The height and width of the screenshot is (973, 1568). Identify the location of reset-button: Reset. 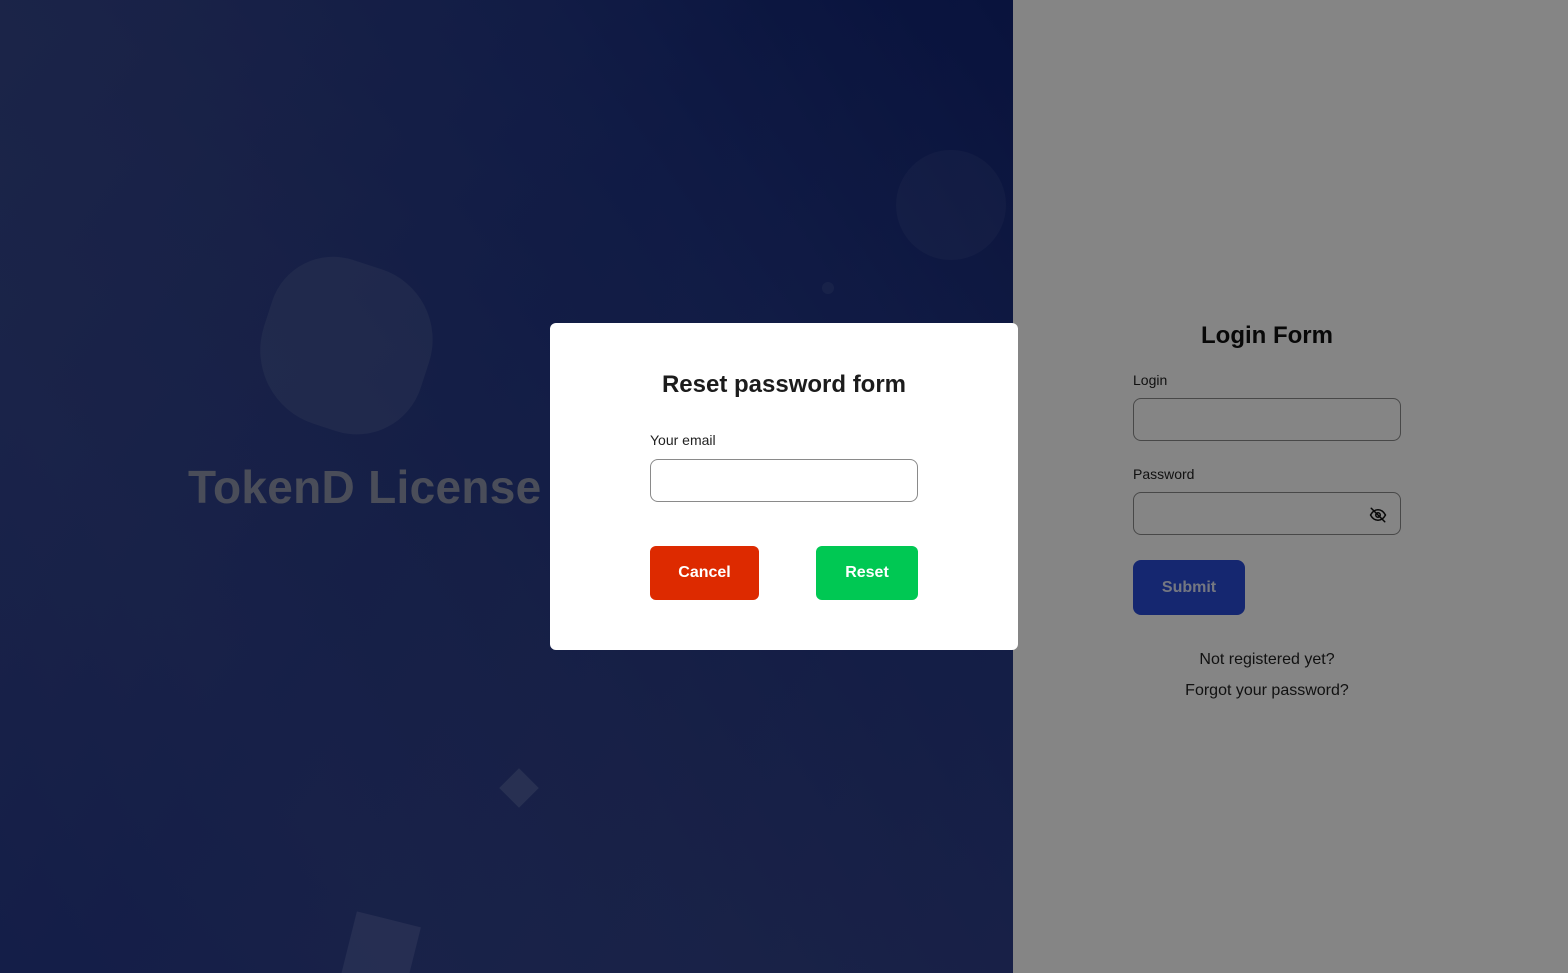
(867, 573).